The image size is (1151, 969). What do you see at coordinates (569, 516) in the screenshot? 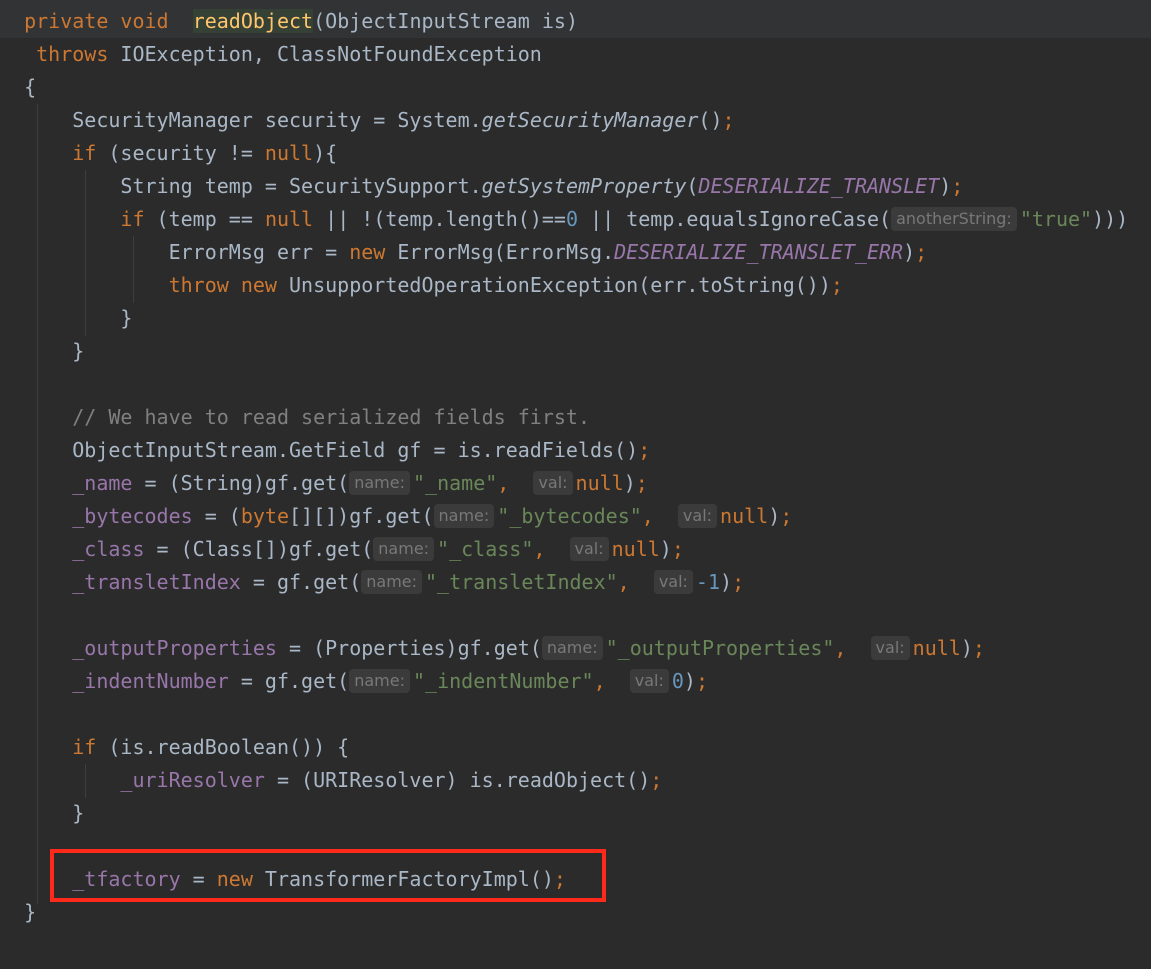
I see `string-literal: "_bytecodes"` at bounding box center [569, 516].